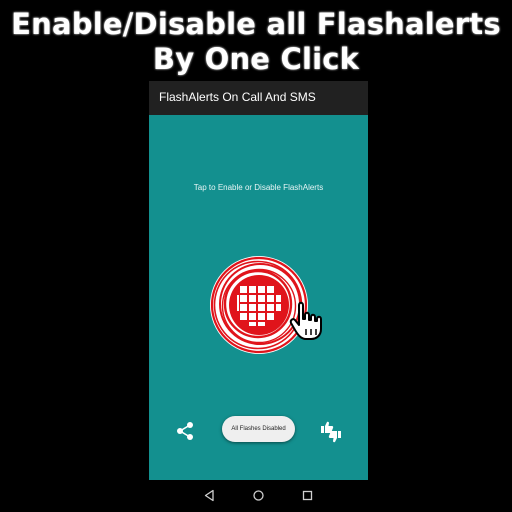 The image size is (512, 512). Describe the element at coordinates (256, 59) in the screenshot. I see `promo-headline-line2: By One Click` at that location.